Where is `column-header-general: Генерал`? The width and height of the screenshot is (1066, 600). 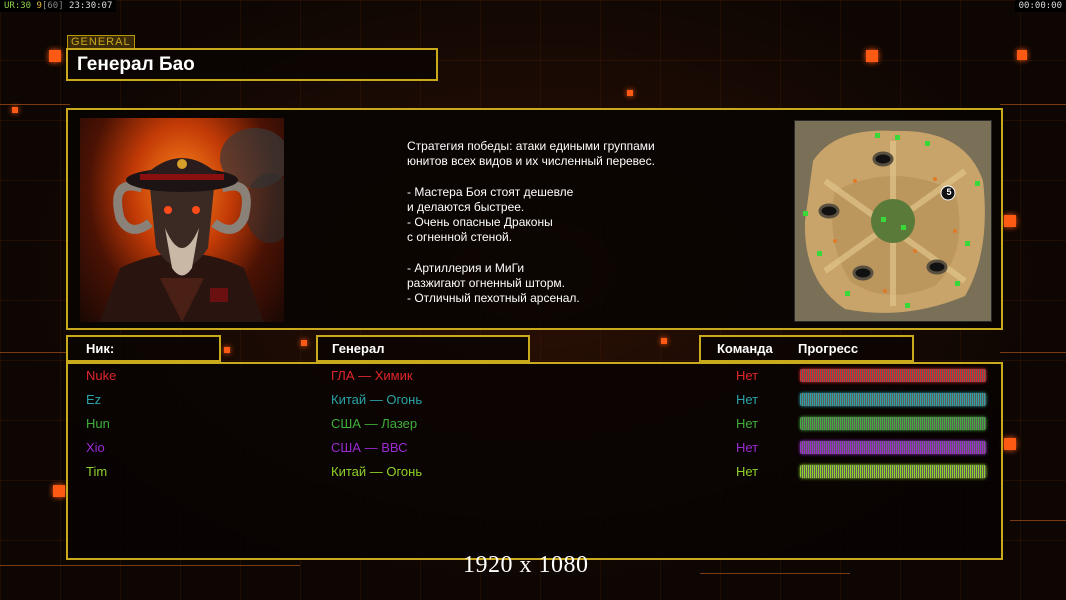 column-header-general: Генерал is located at coordinates (423, 348).